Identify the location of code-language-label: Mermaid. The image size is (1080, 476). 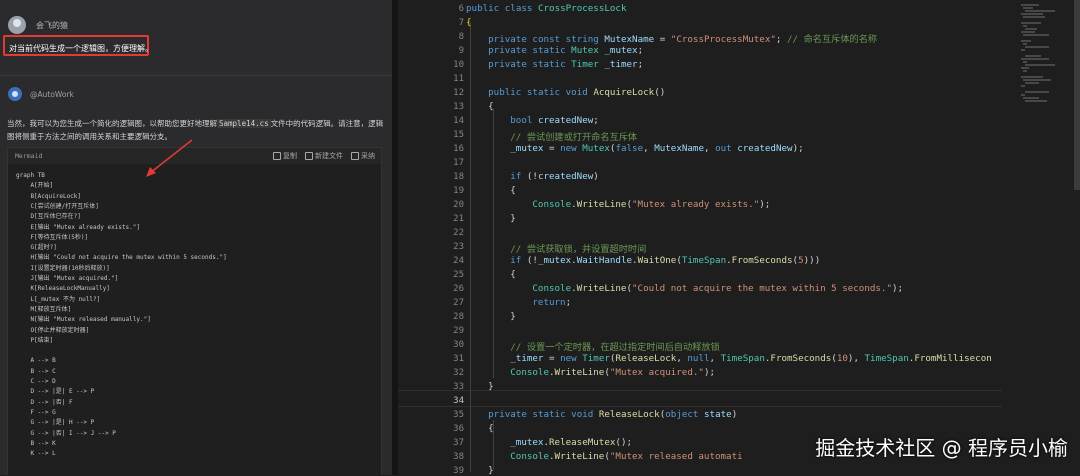
(29, 156).